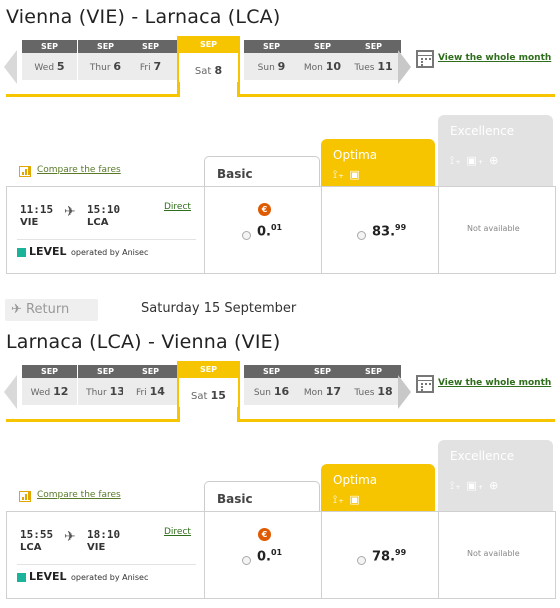 This screenshot has height=608, width=560. I want to click on date-num: 18, so click(385, 391).